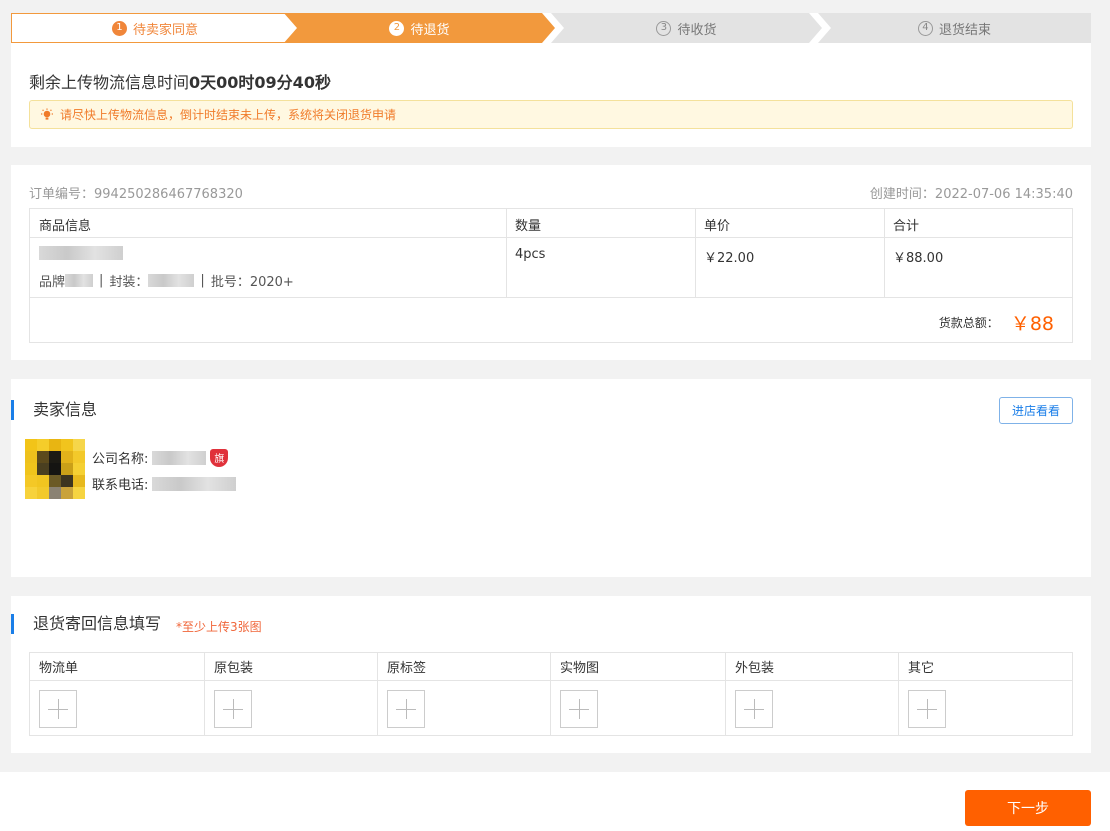  What do you see at coordinates (1036, 410) in the screenshot?
I see `visit-shop-button: 进店看看` at bounding box center [1036, 410].